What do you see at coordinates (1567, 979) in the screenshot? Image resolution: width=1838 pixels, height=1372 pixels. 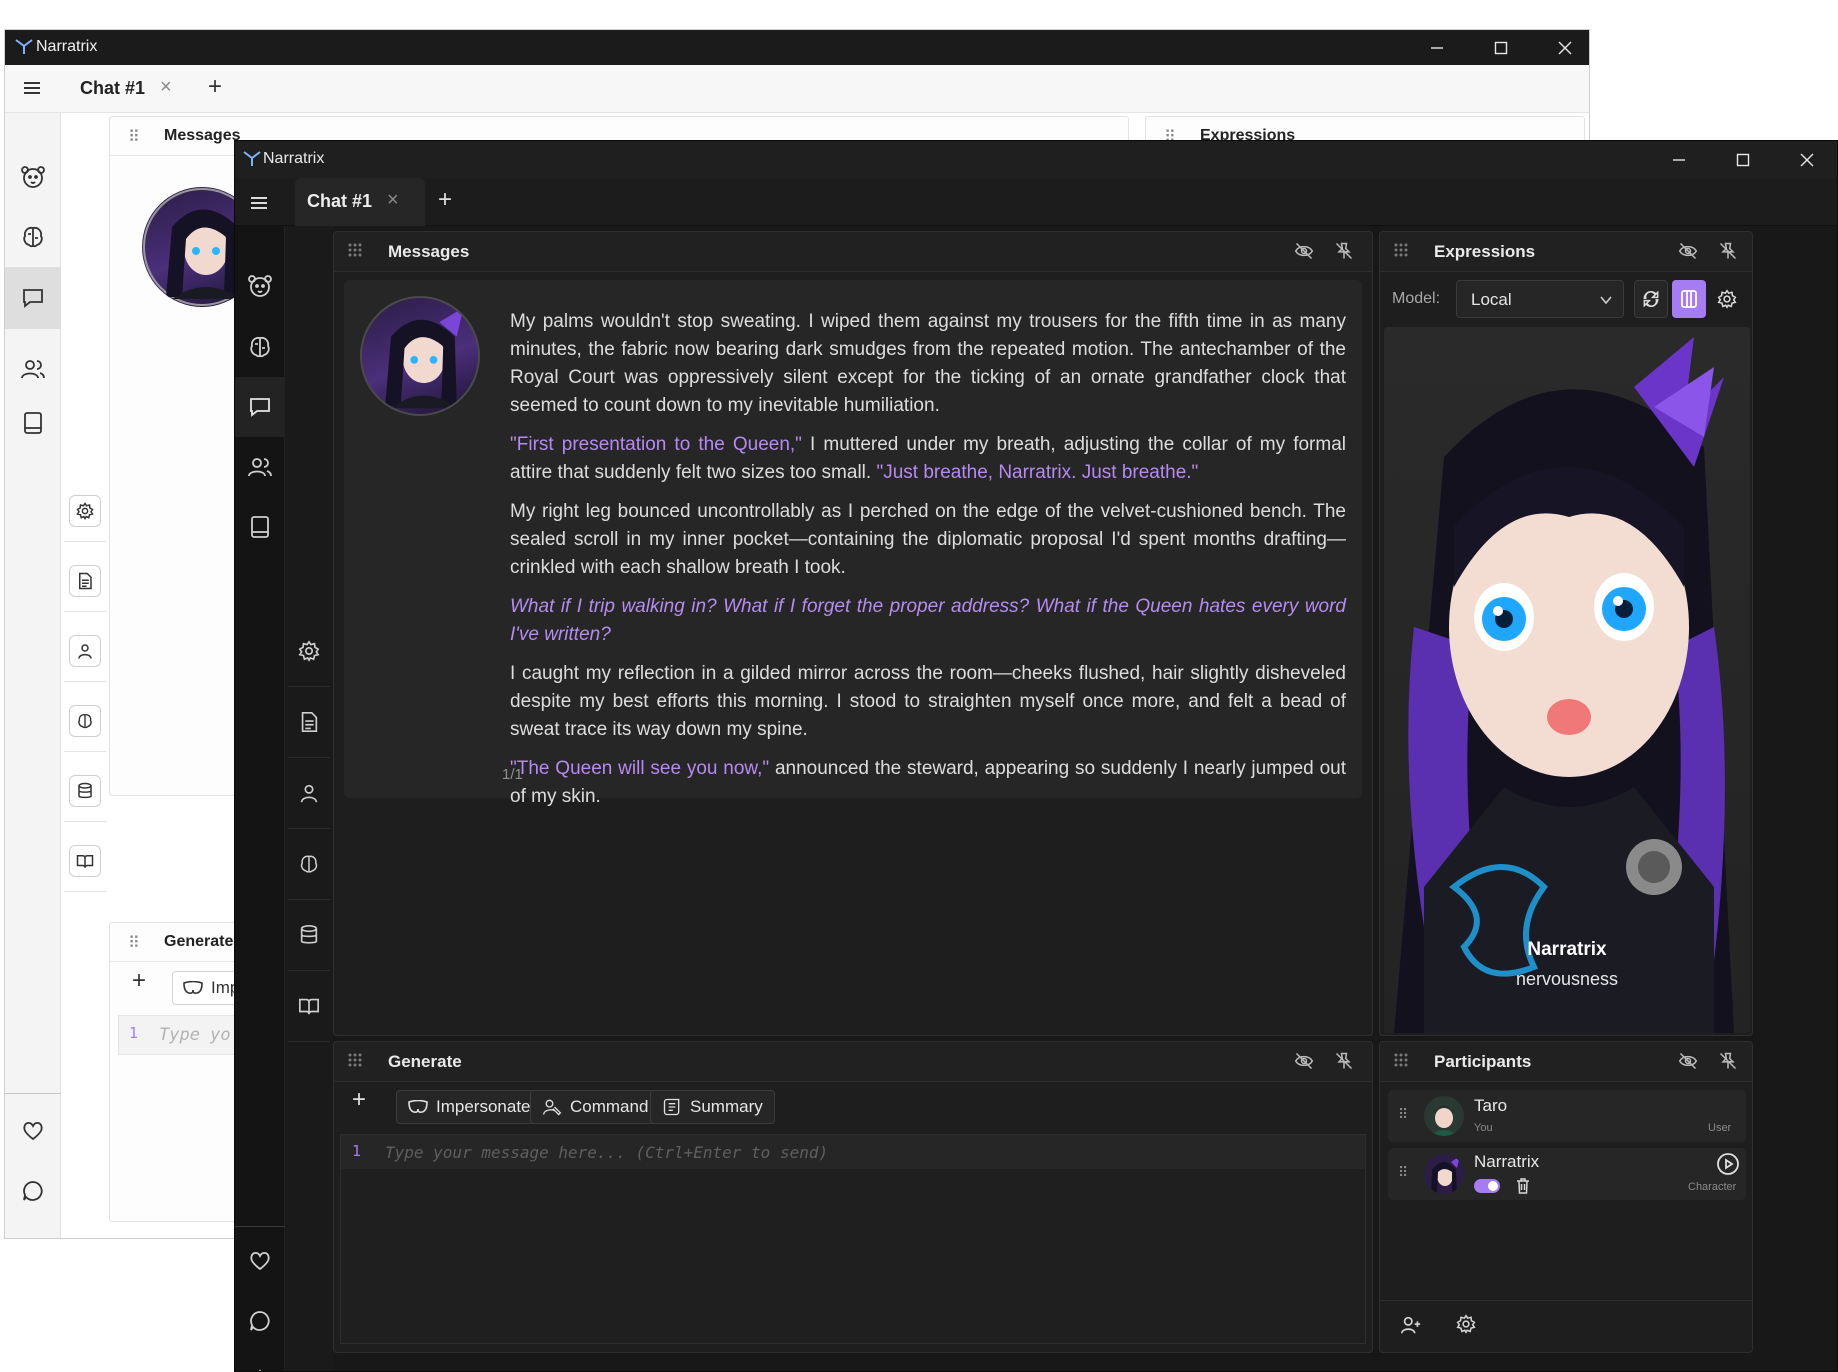 I see `expression-label: nervousness` at bounding box center [1567, 979].